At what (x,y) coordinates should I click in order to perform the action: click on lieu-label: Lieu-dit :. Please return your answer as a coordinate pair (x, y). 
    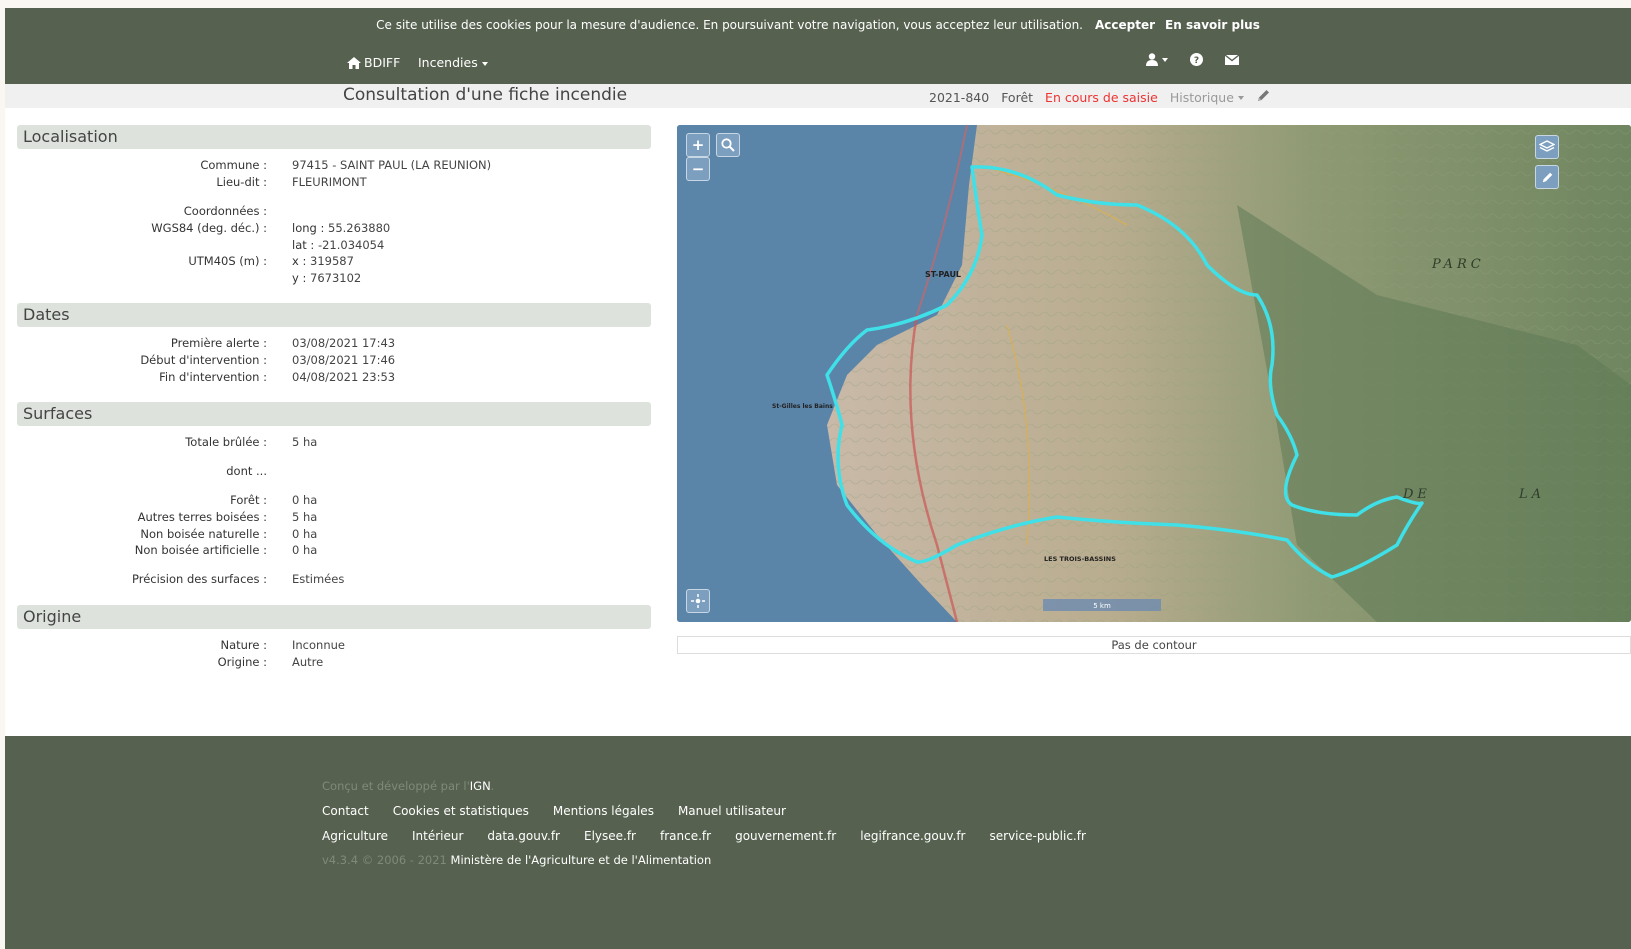
    Looking at the image, I should click on (241, 182).